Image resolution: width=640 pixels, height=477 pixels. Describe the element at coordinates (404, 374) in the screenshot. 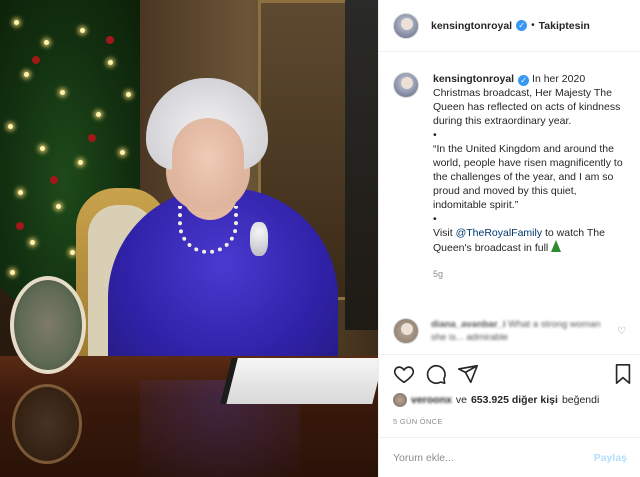

I see `heart-icon` at that location.